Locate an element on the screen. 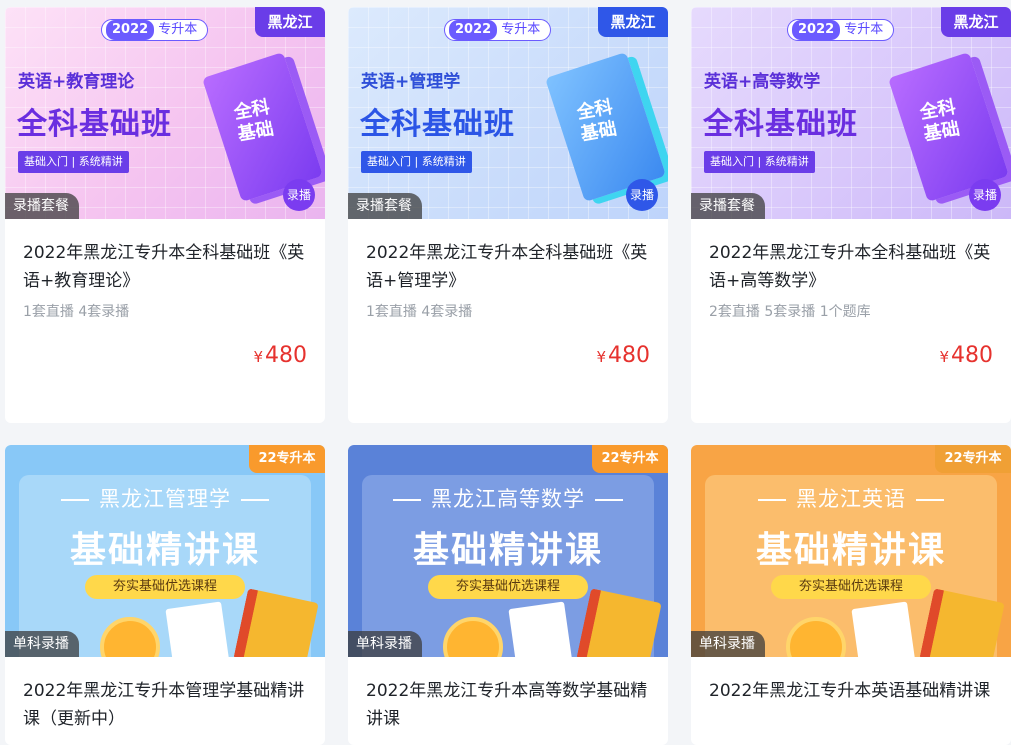  cover-headline: 黑龙江高等数学 is located at coordinates (508, 498).